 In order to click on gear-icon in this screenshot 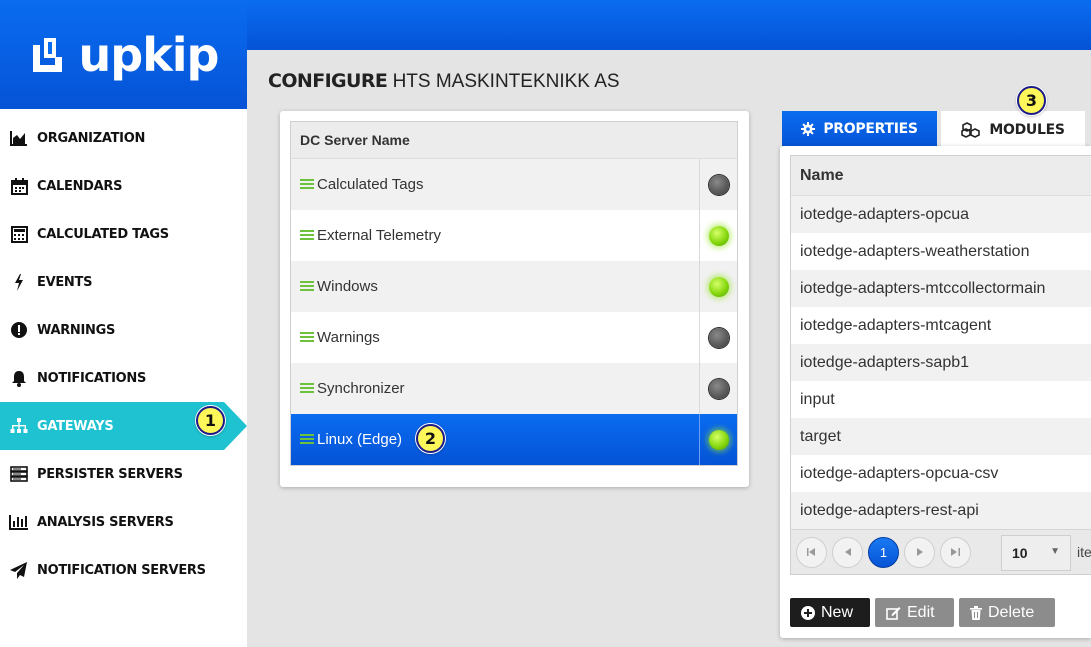, I will do `click(808, 129)`.